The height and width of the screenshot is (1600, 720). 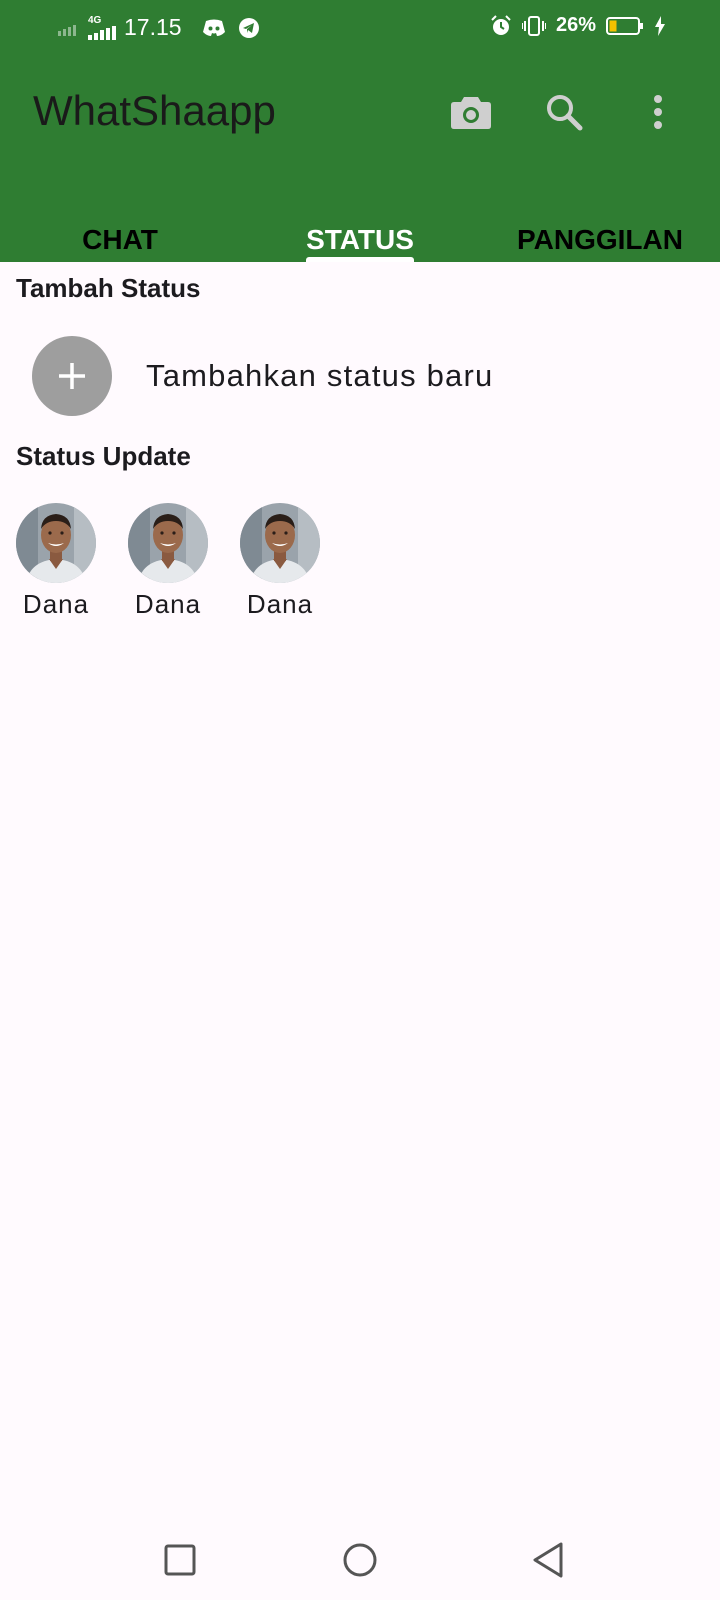 I want to click on network-type: 4G, so click(x=95, y=20).